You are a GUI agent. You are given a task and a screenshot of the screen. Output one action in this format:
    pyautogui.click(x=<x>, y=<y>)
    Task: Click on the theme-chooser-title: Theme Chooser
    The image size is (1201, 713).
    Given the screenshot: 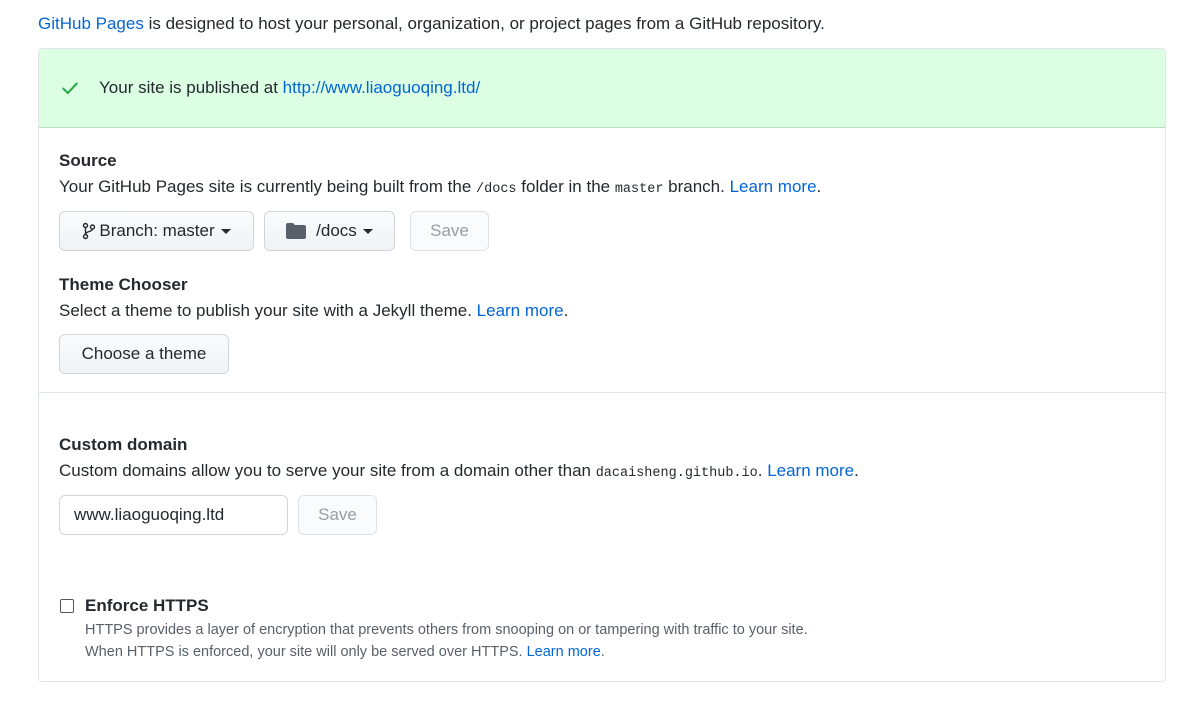 What is the action you would take?
    pyautogui.click(x=123, y=284)
    